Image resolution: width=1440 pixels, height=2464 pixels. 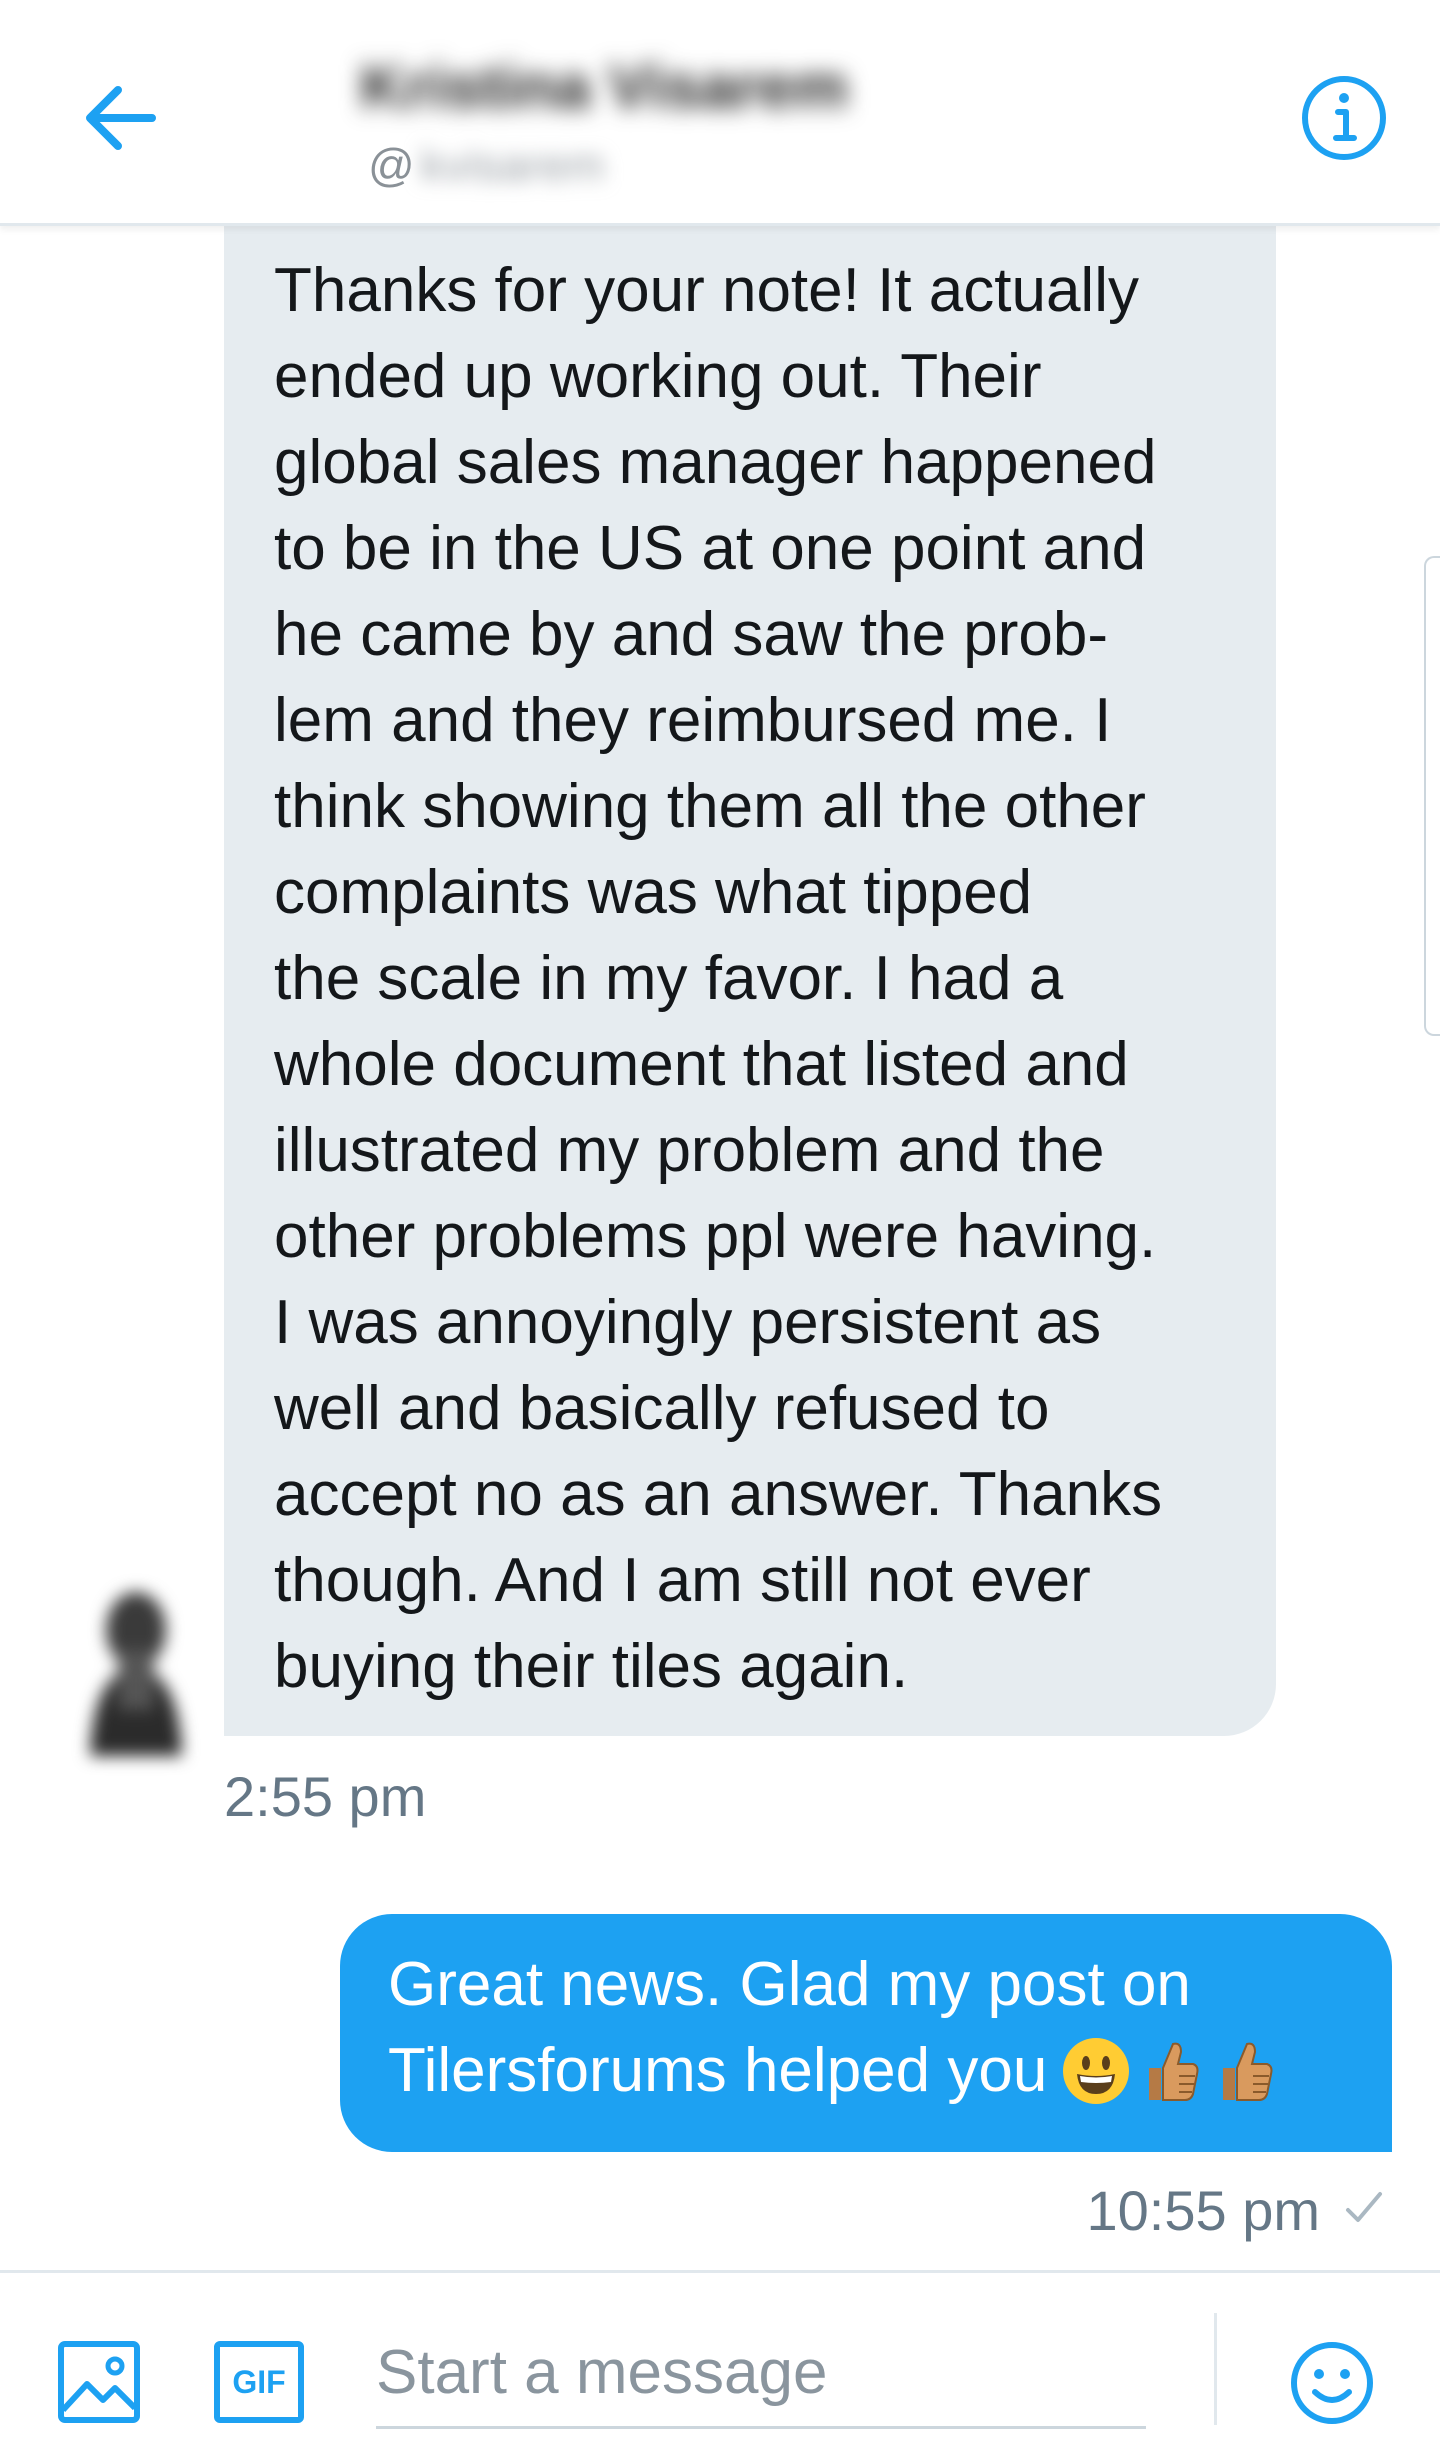 I want to click on handle-redacted: kvisarem, so click(x=512, y=165).